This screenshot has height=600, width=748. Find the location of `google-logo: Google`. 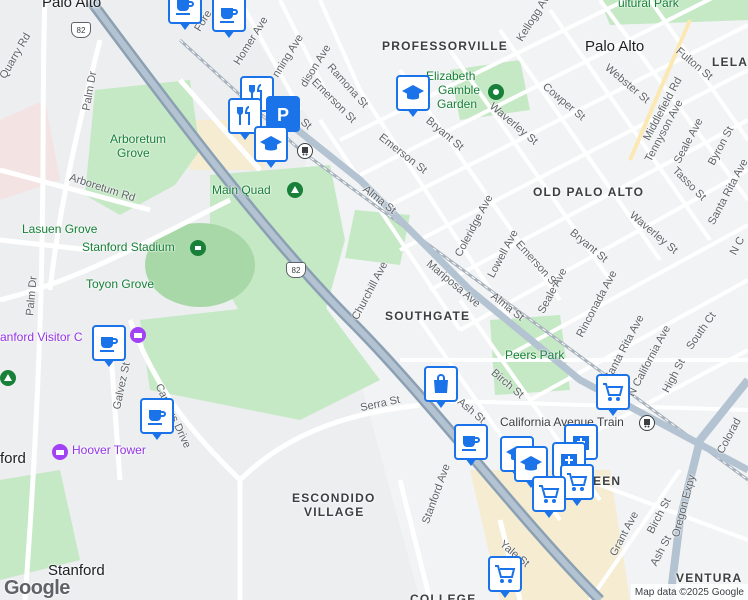

google-logo: Google is located at coordinates (37, 588).